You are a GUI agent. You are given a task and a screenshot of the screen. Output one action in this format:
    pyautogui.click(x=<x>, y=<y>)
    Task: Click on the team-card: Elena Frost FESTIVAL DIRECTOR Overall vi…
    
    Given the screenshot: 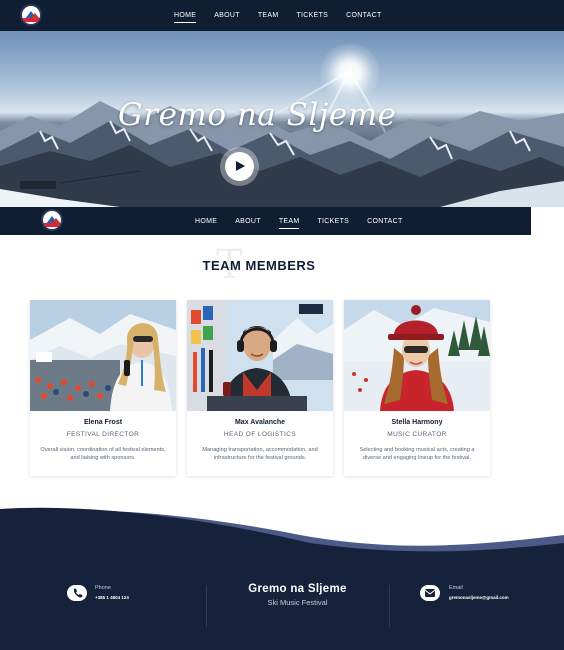 What is the action you would take?
    pyautogui.click(x=103, y=388)
    